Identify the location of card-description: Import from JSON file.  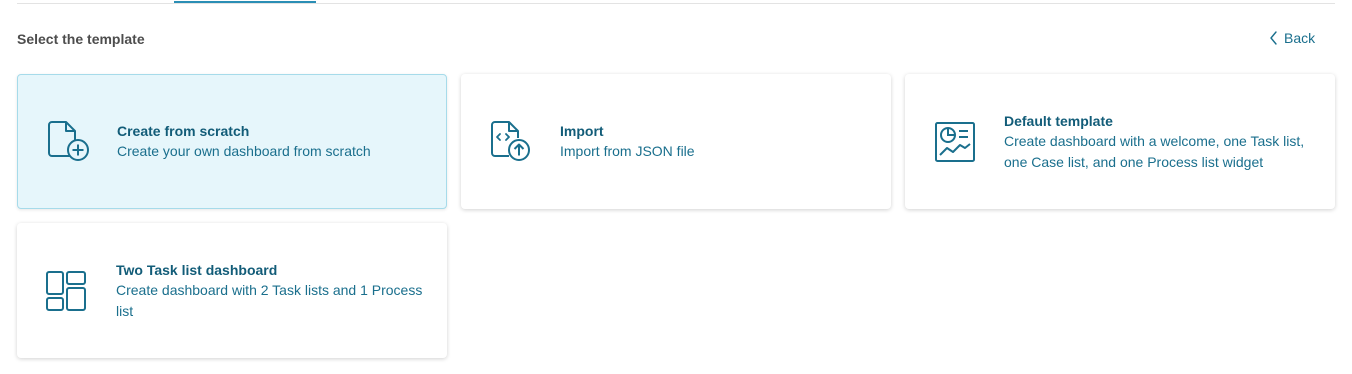
(627, 151).